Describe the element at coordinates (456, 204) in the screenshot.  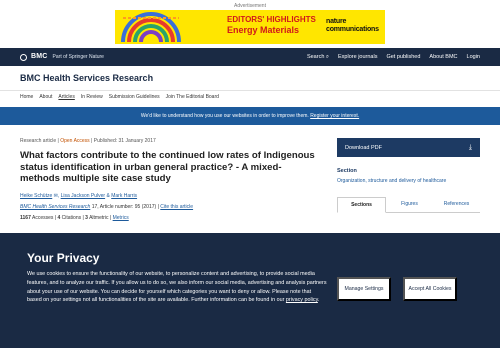
I see `tab-references: References` at that location.